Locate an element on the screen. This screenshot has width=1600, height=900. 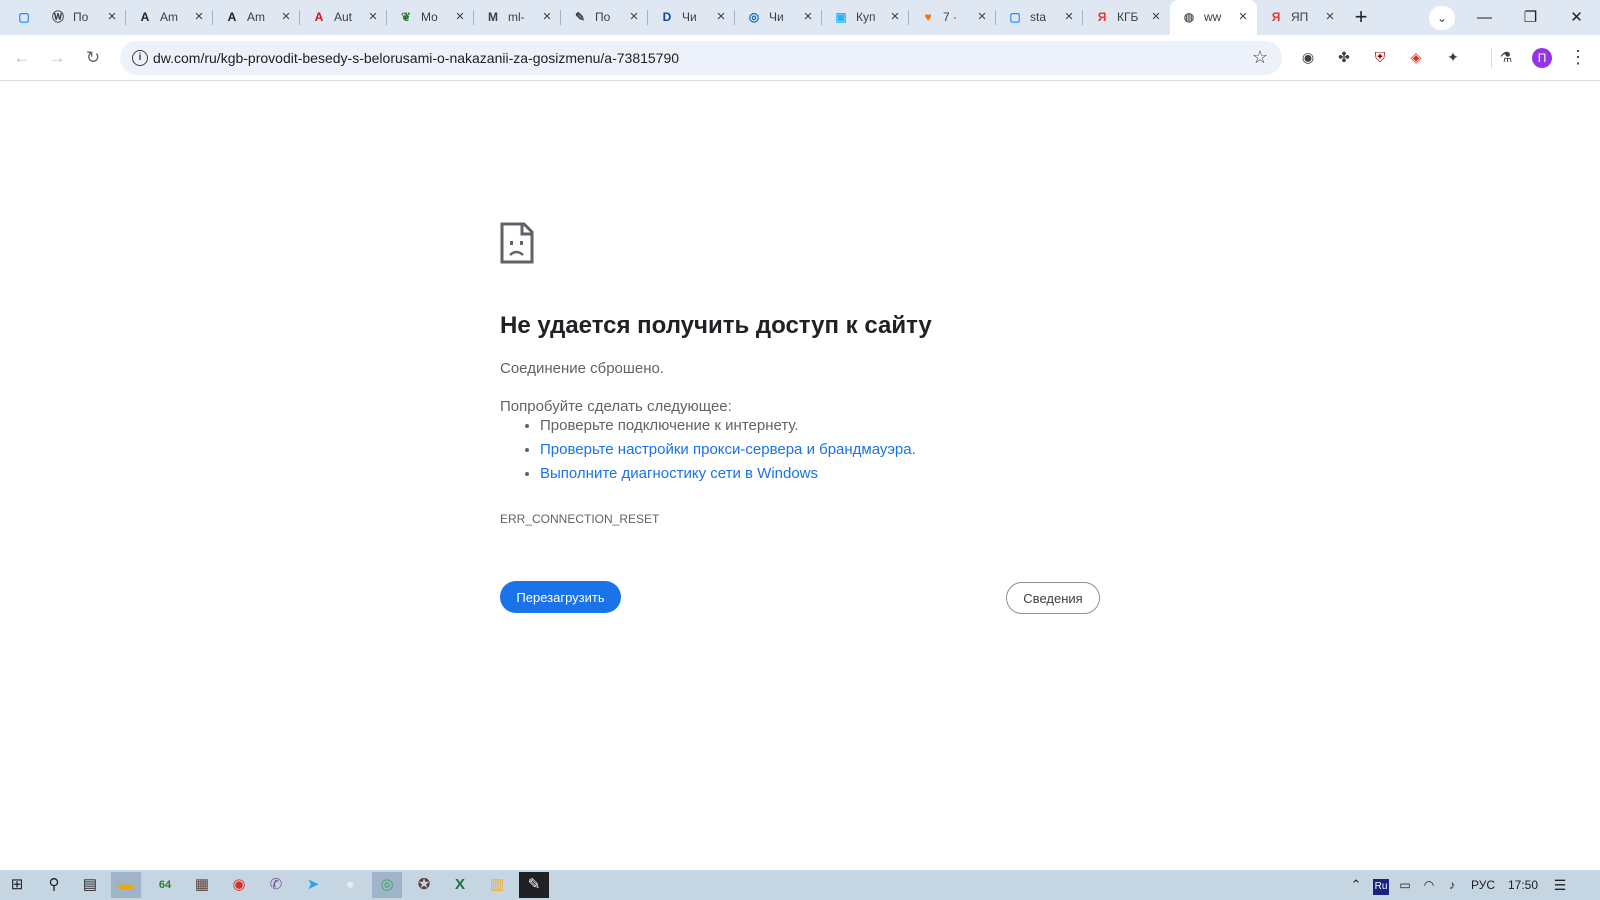
browser-tab: D Чи × is located at coordinates (691, 17).